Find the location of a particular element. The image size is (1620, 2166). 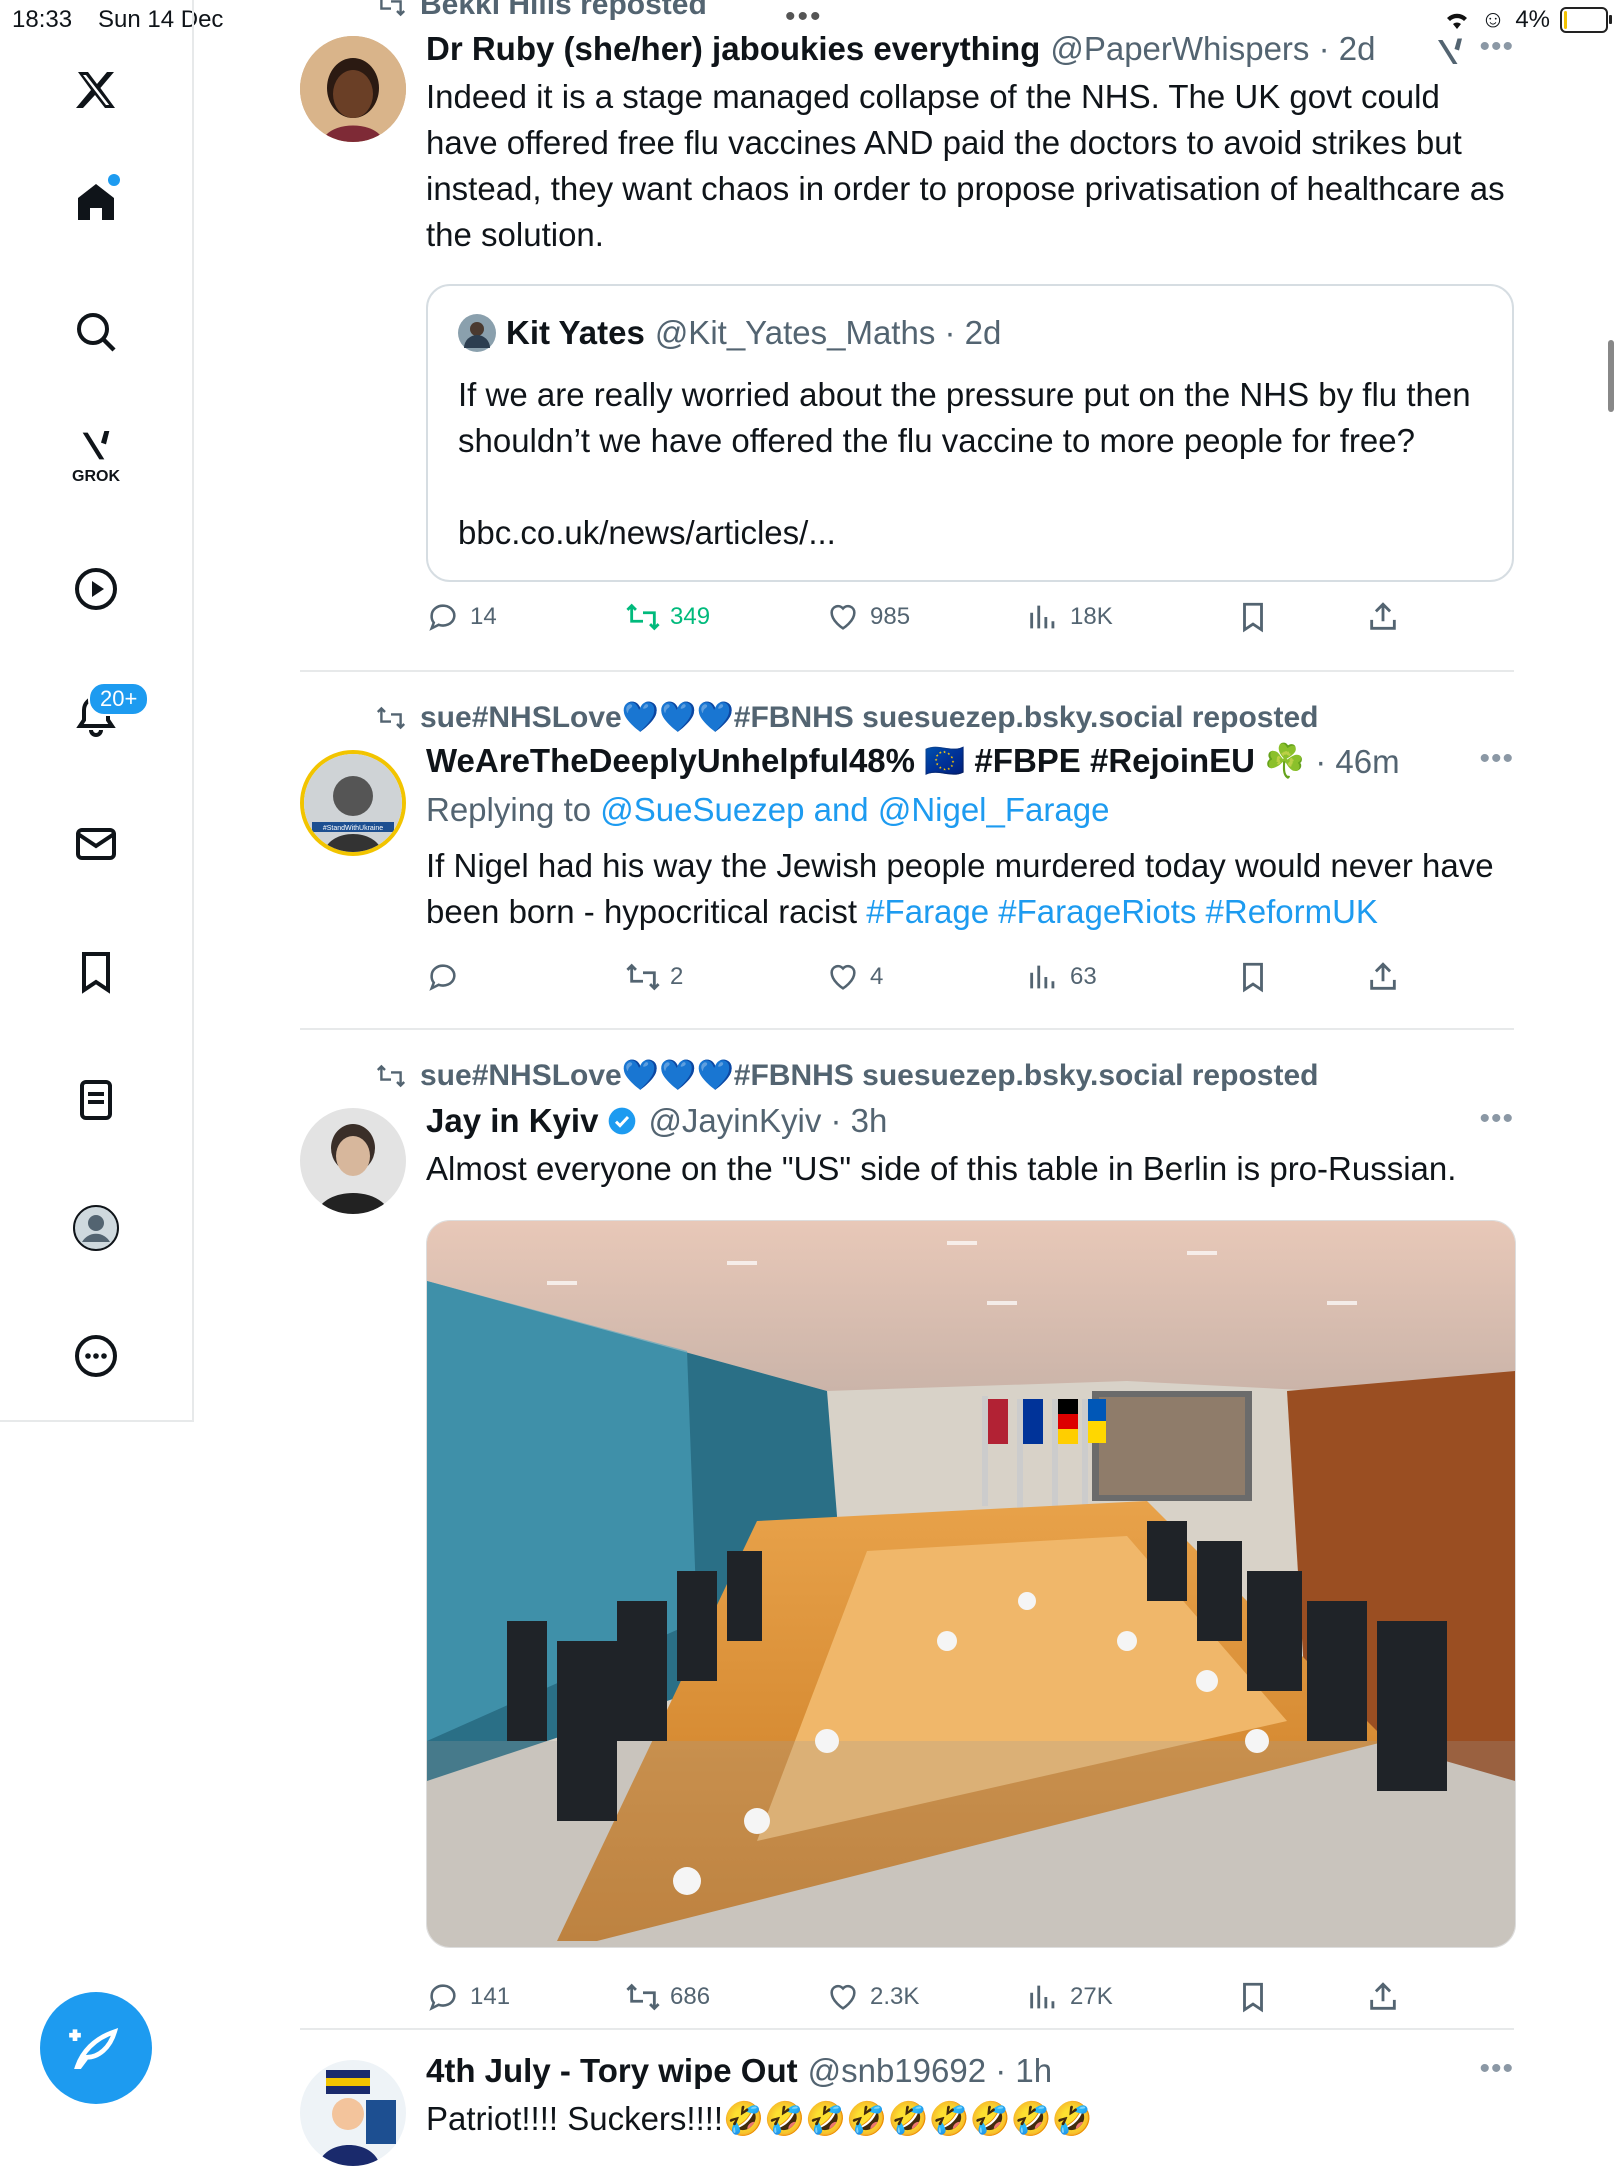

avatar-caption: #StandWithUkraine is located at coordinates (353, 828).